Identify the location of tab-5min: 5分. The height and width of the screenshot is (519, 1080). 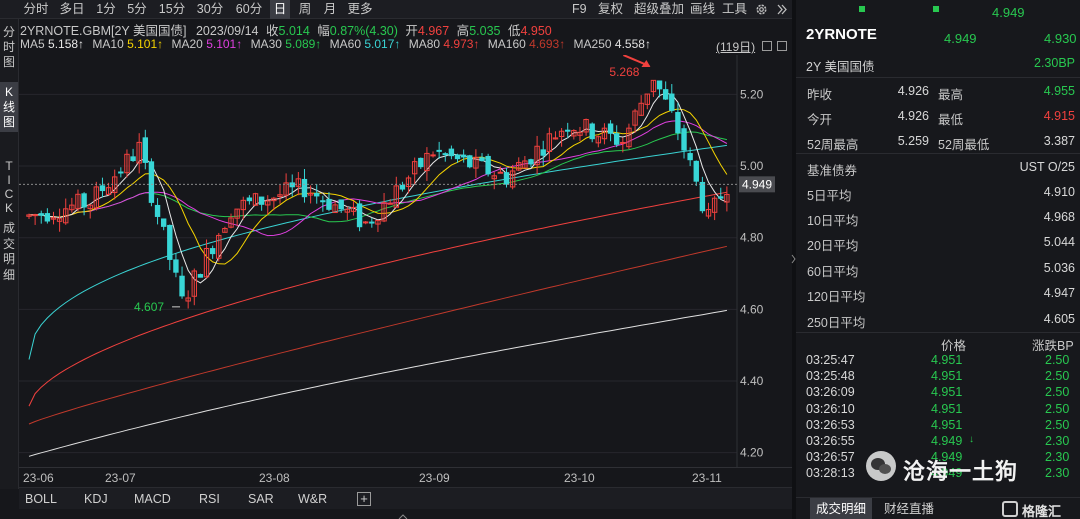
(137, 9).